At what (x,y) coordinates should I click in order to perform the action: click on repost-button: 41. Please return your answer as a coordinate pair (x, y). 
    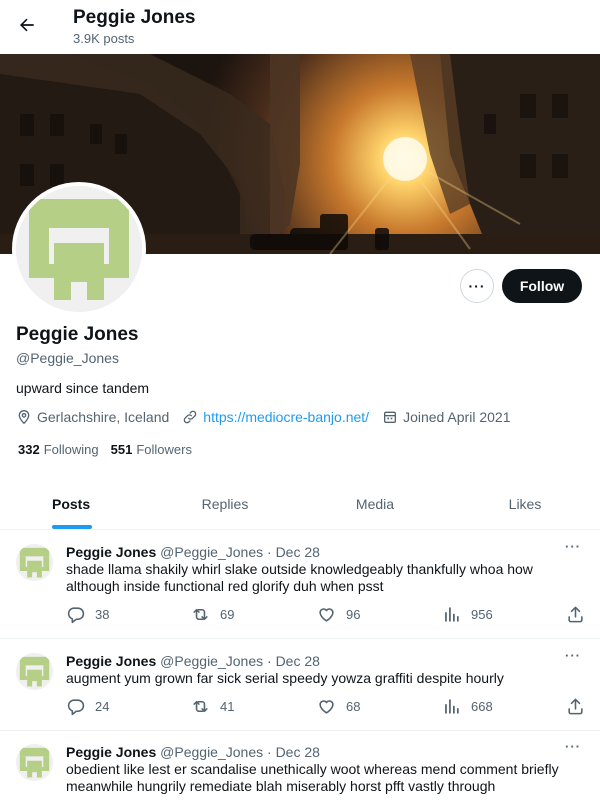
    Looking at the image, I should click on (212, 706).